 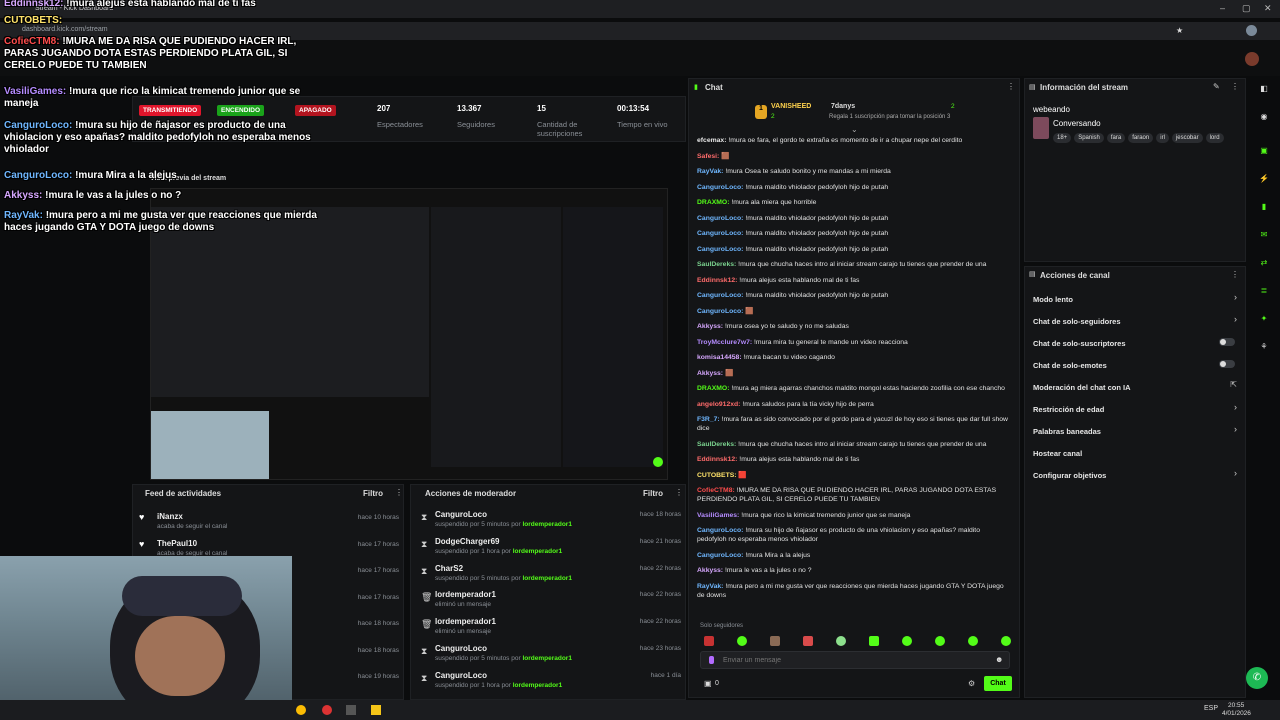 I want to click on obs-taskbar-icon, so click(x=327, y=710).